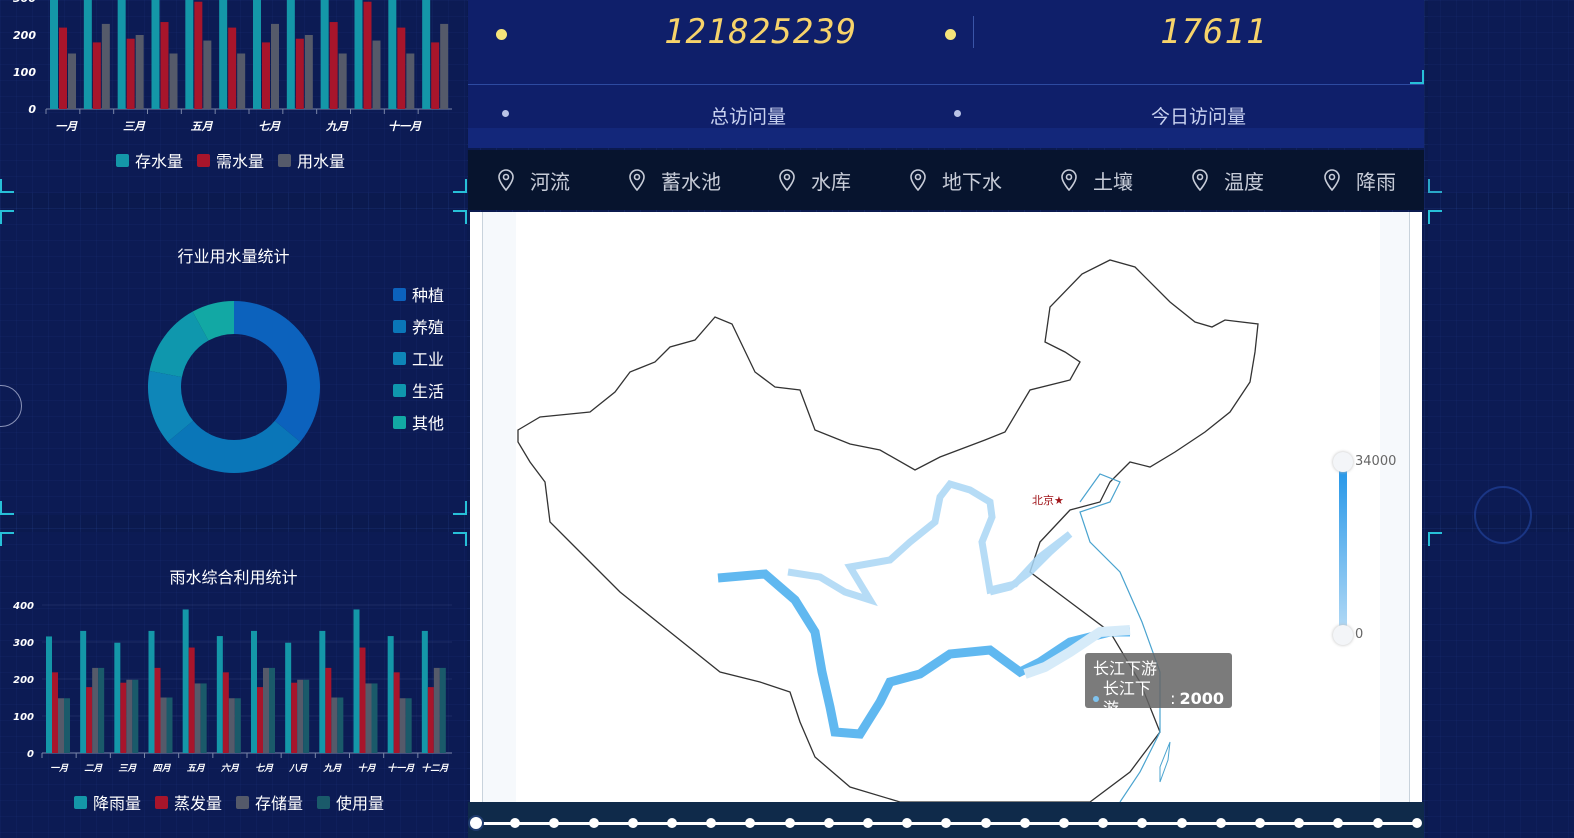  I want to click on timeline-slider, so click(946, 820).